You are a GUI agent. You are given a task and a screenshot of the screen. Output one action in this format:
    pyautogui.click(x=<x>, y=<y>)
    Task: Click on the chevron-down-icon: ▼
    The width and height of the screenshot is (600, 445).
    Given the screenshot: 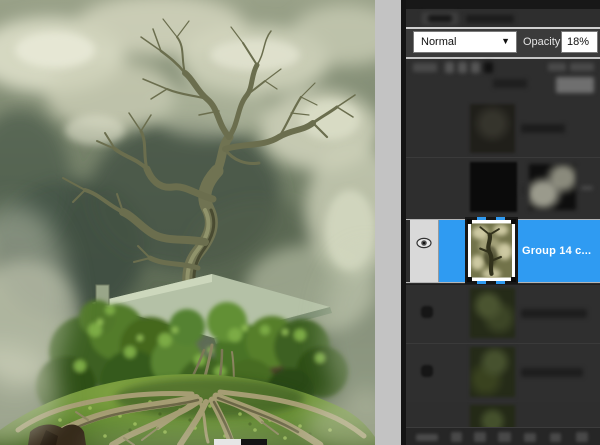 What is the action you would take?
    pyautogui.click(x=505, y=41)
    